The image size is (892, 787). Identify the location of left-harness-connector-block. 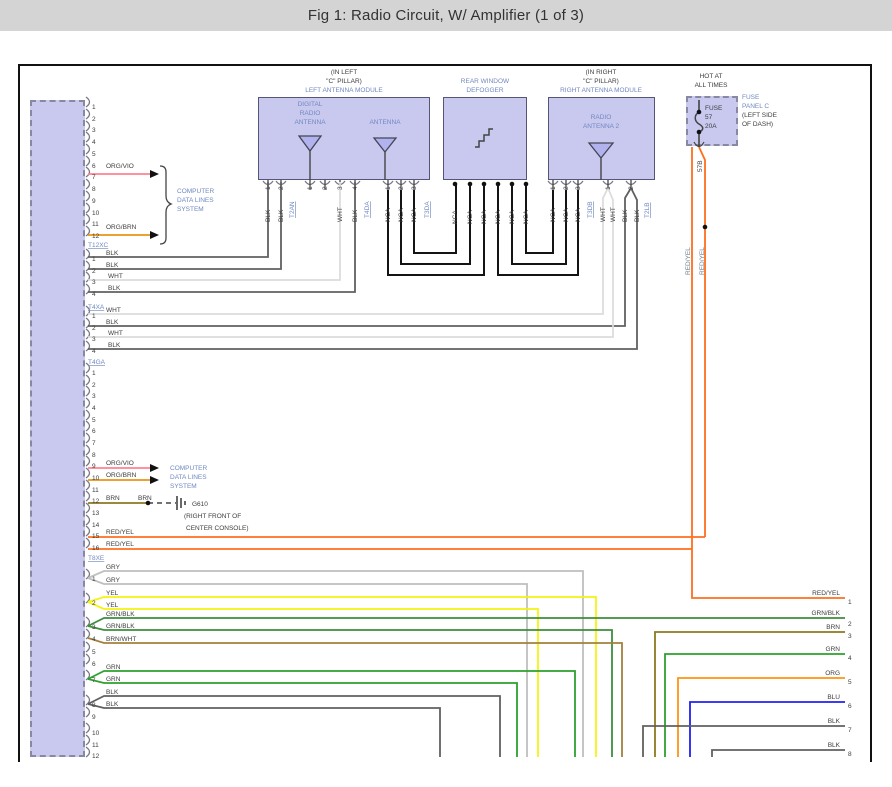
(57, 428).